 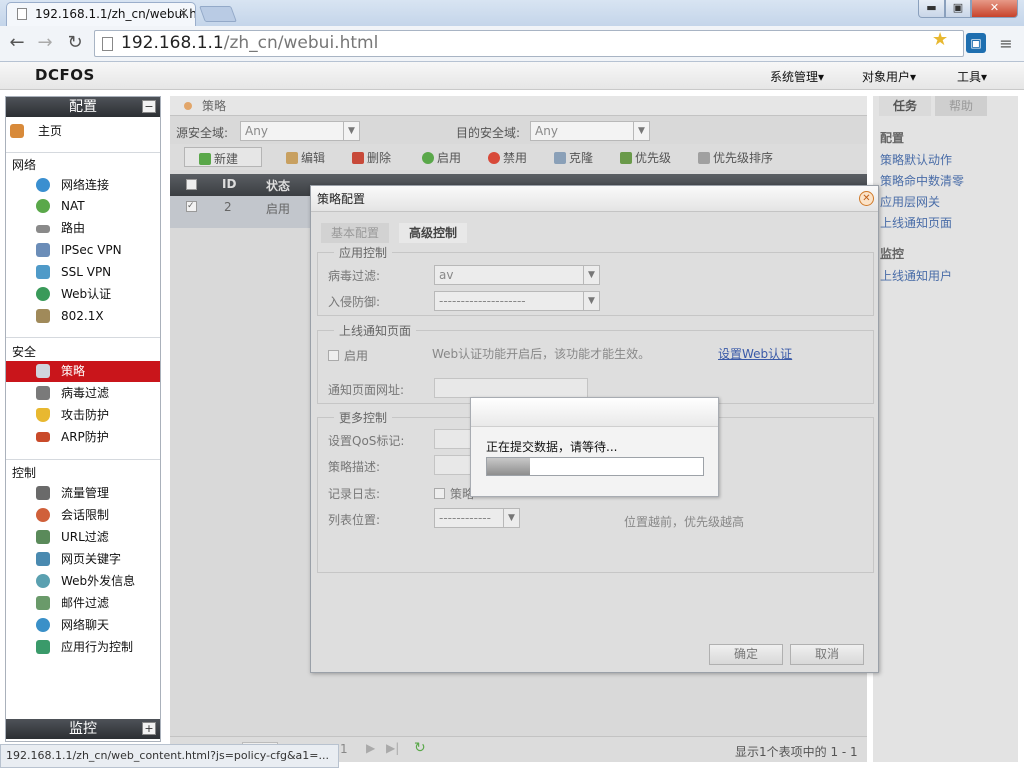 I want to click on sidebar-item-app-control: 应用行为控制, so click(x=83, y=647).